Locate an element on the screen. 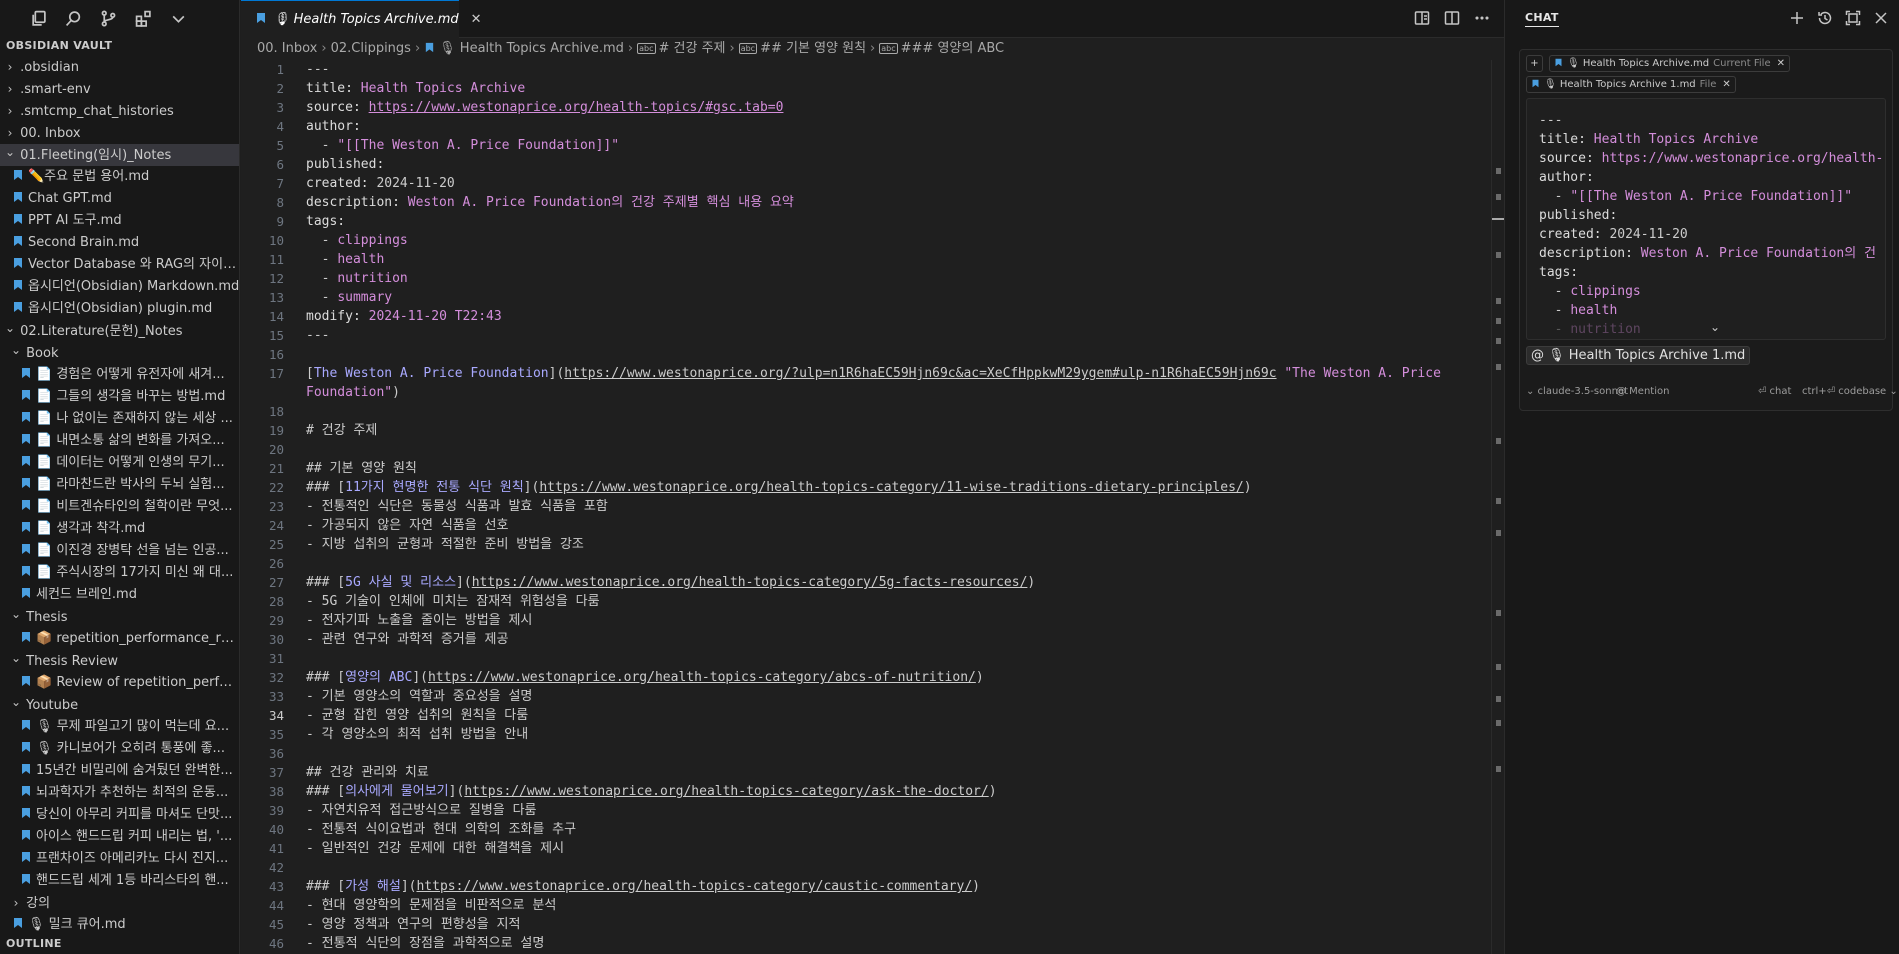  tree-folder: ⌄ 01.Fleeting(임시)_Notes is located at coordinates (119, 155).